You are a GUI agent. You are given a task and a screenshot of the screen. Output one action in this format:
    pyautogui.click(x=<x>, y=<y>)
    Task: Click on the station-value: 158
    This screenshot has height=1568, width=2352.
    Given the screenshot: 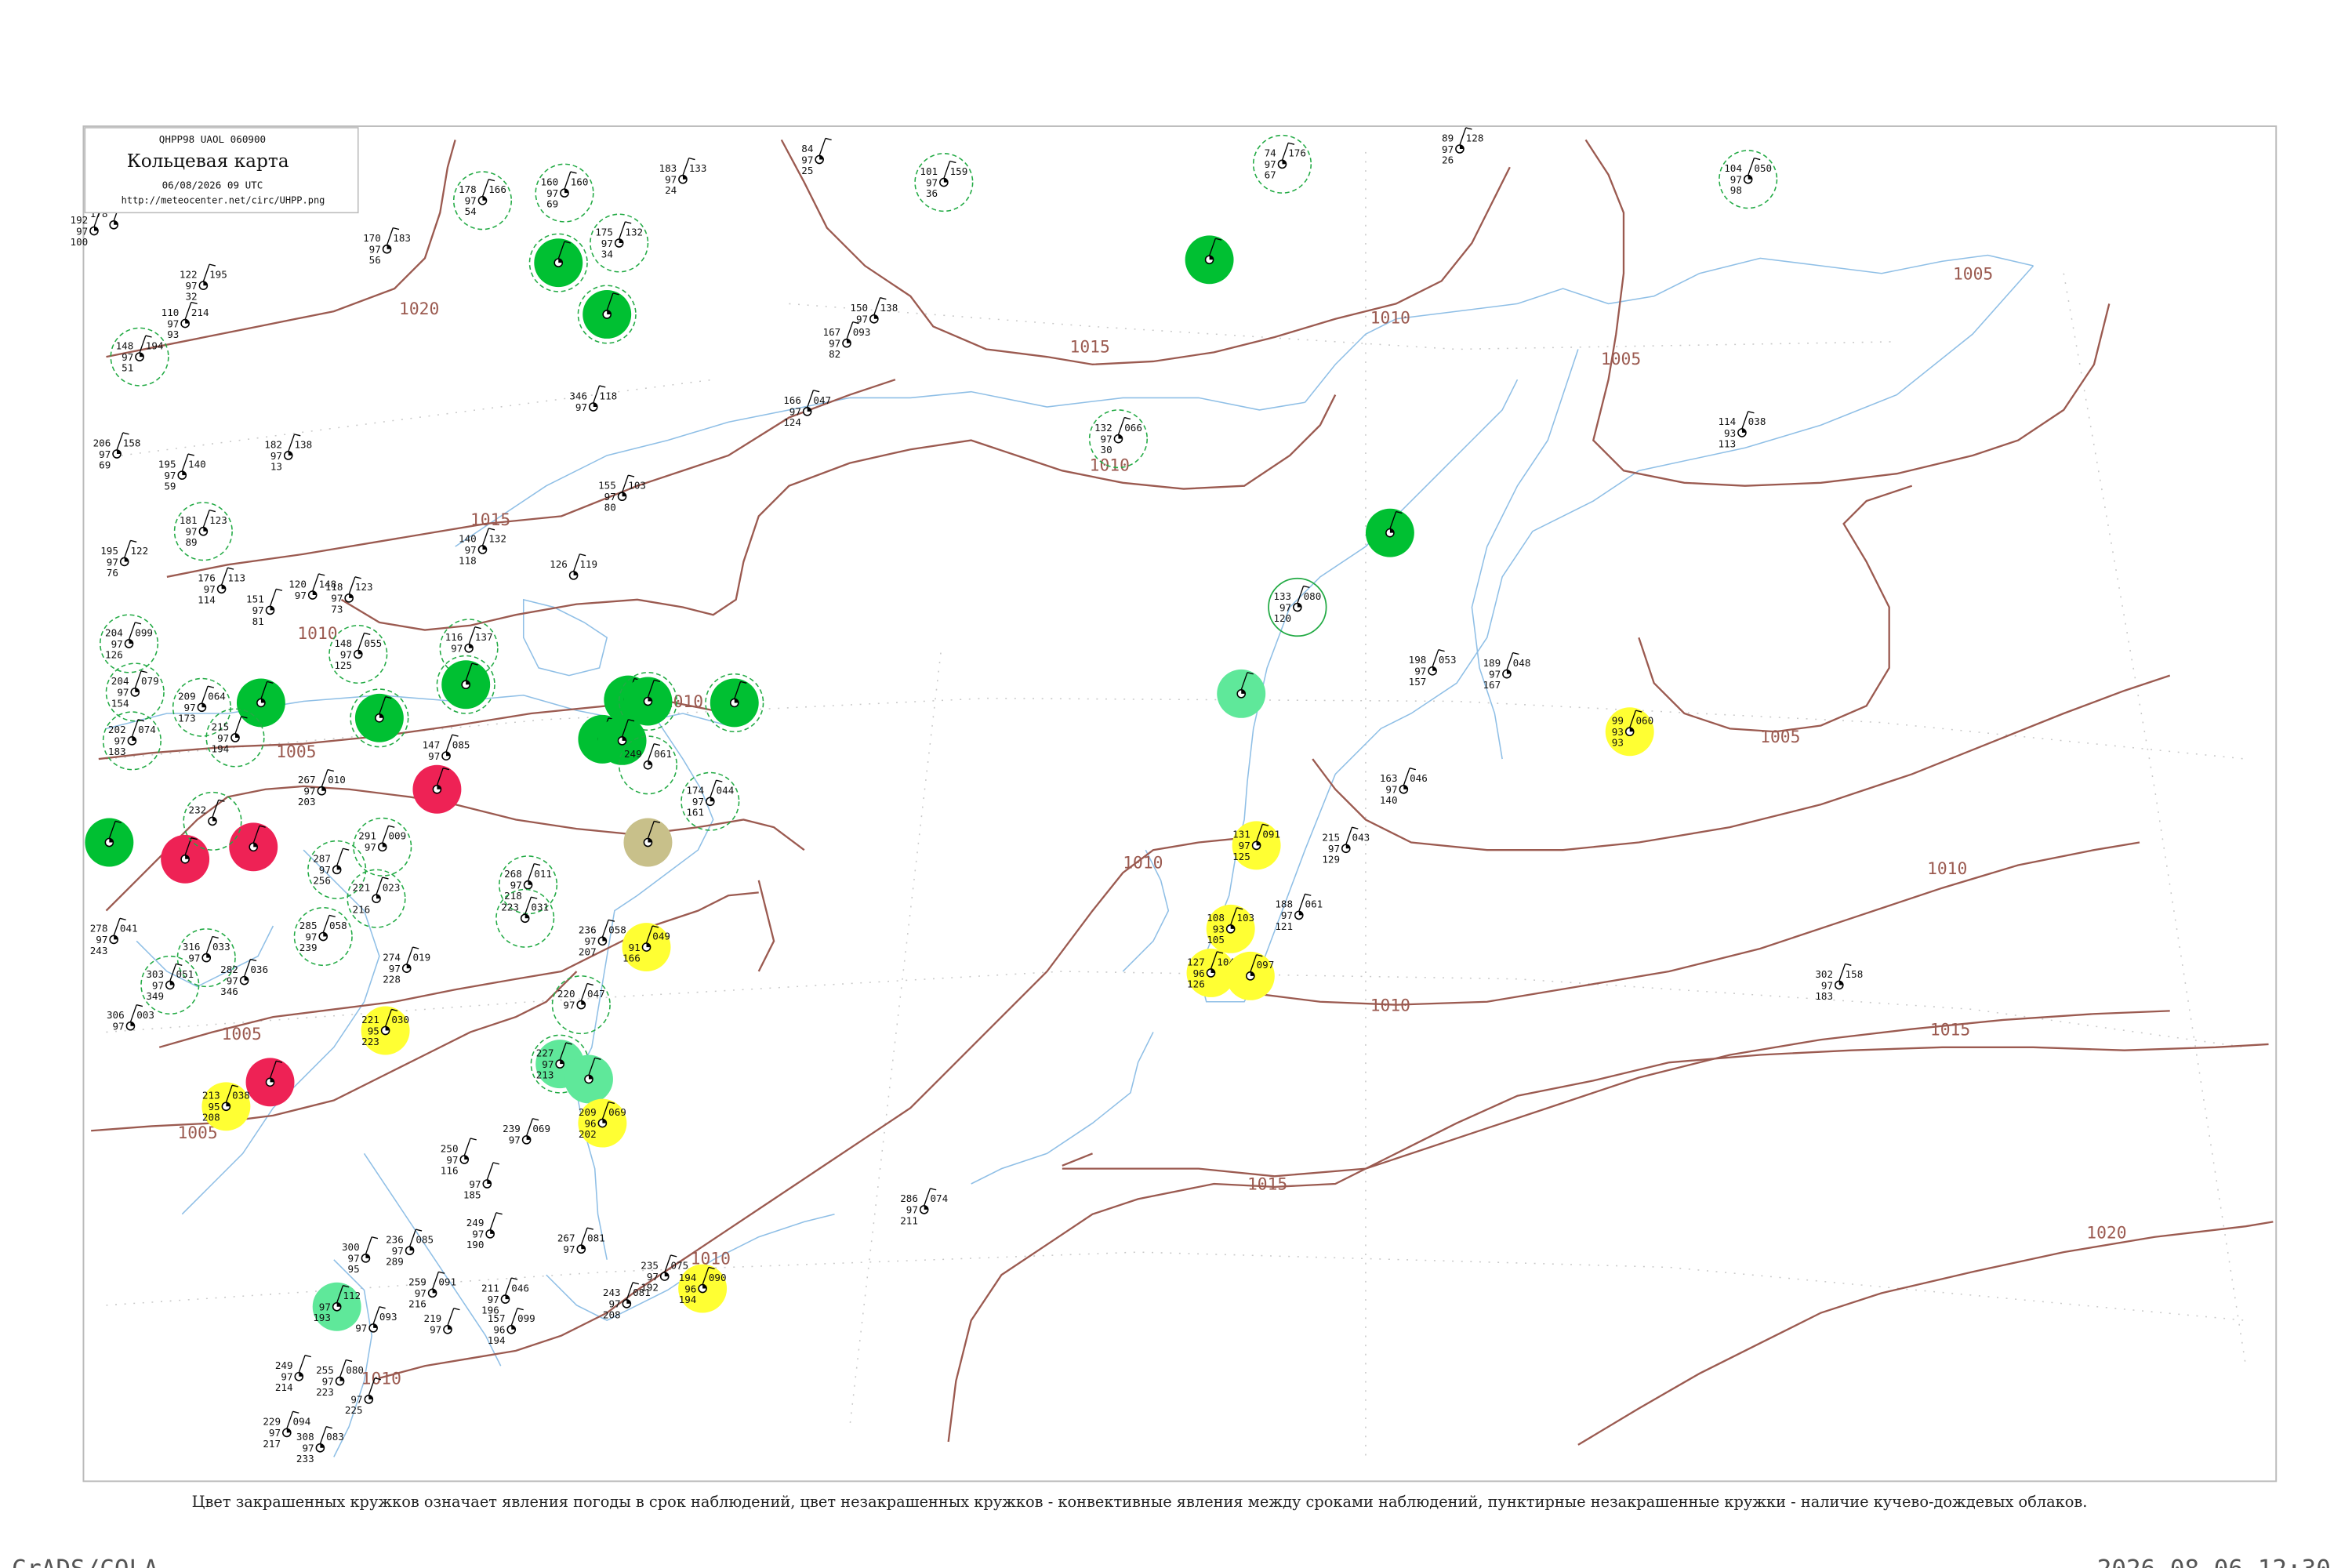 What is the action you would take?
    pyautogui.click(x=1855, y=974)
    